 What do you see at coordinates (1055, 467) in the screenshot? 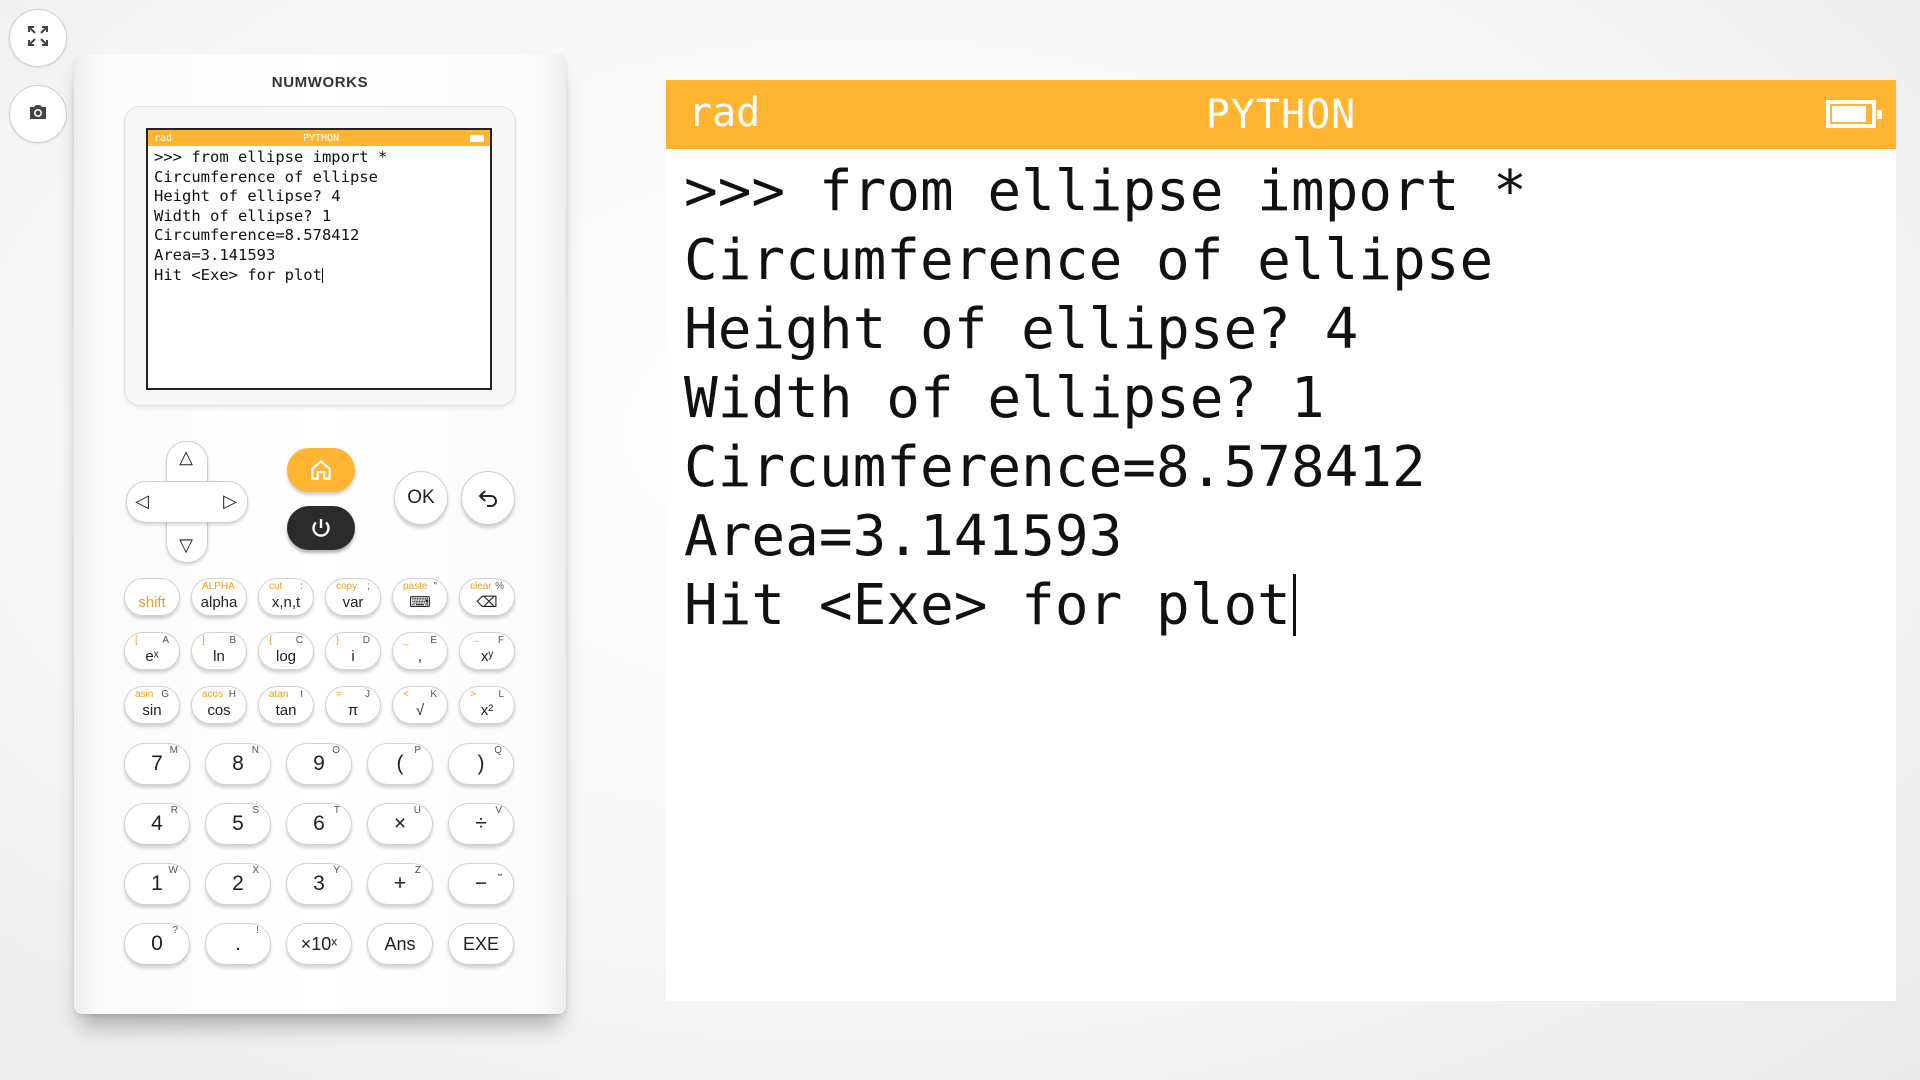
I see `display-line: Circumference=8.578412` at bounding box center [1055, 467].